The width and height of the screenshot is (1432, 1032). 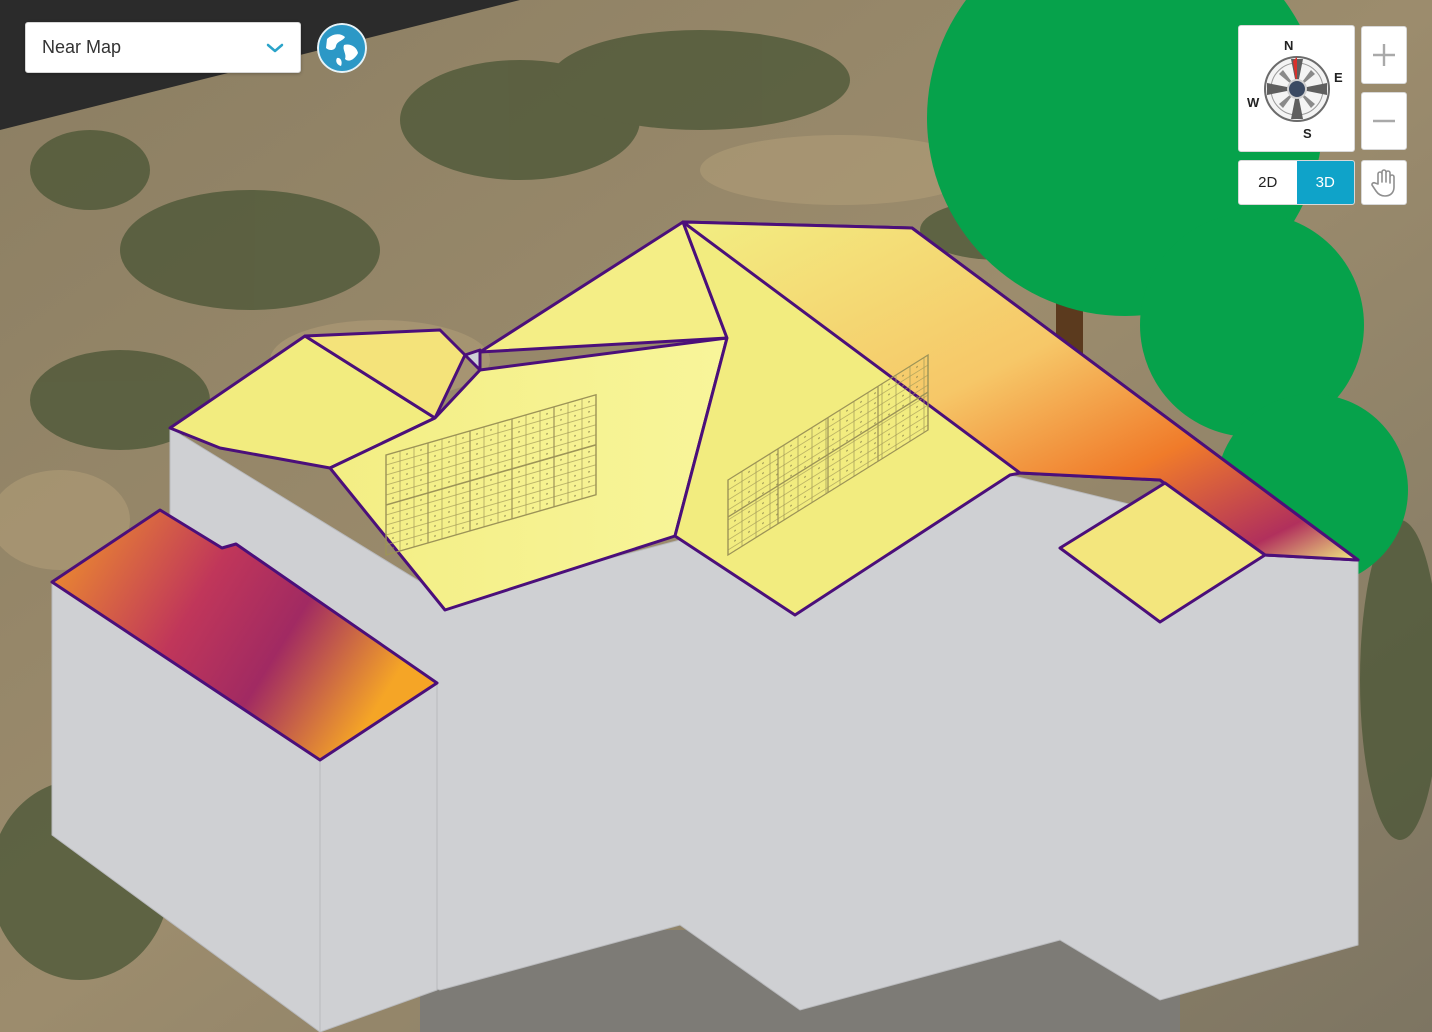 I want to click on minus-icon, so click(x=1384, y=121).